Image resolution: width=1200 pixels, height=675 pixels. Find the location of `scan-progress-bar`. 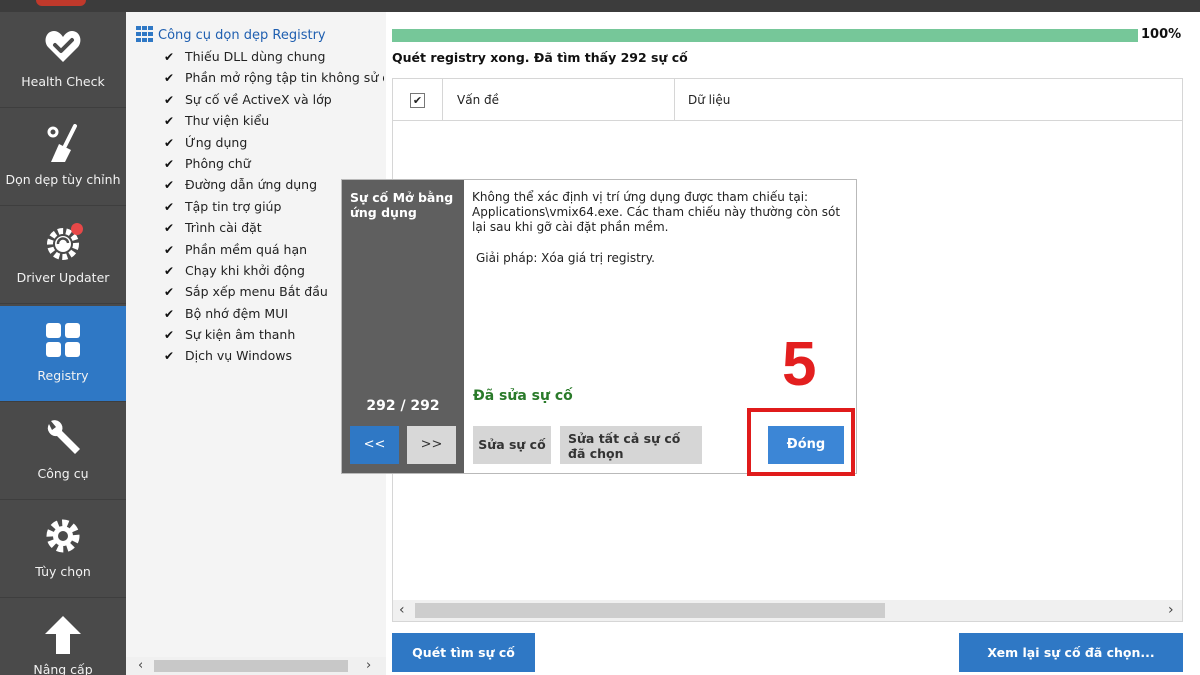

scan-progress-bar is located at coordinates (765, 35).